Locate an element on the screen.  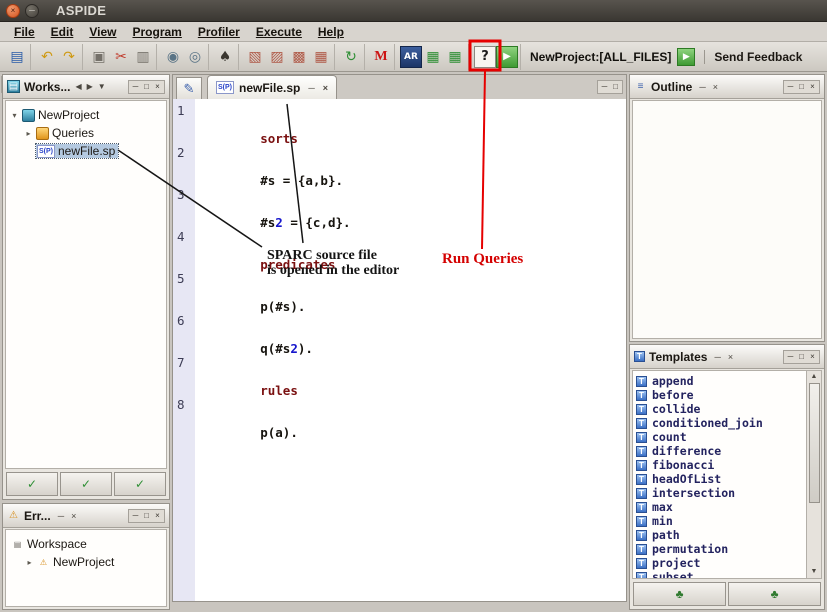
template-item: T intersection is located at coordinates (720, 493).